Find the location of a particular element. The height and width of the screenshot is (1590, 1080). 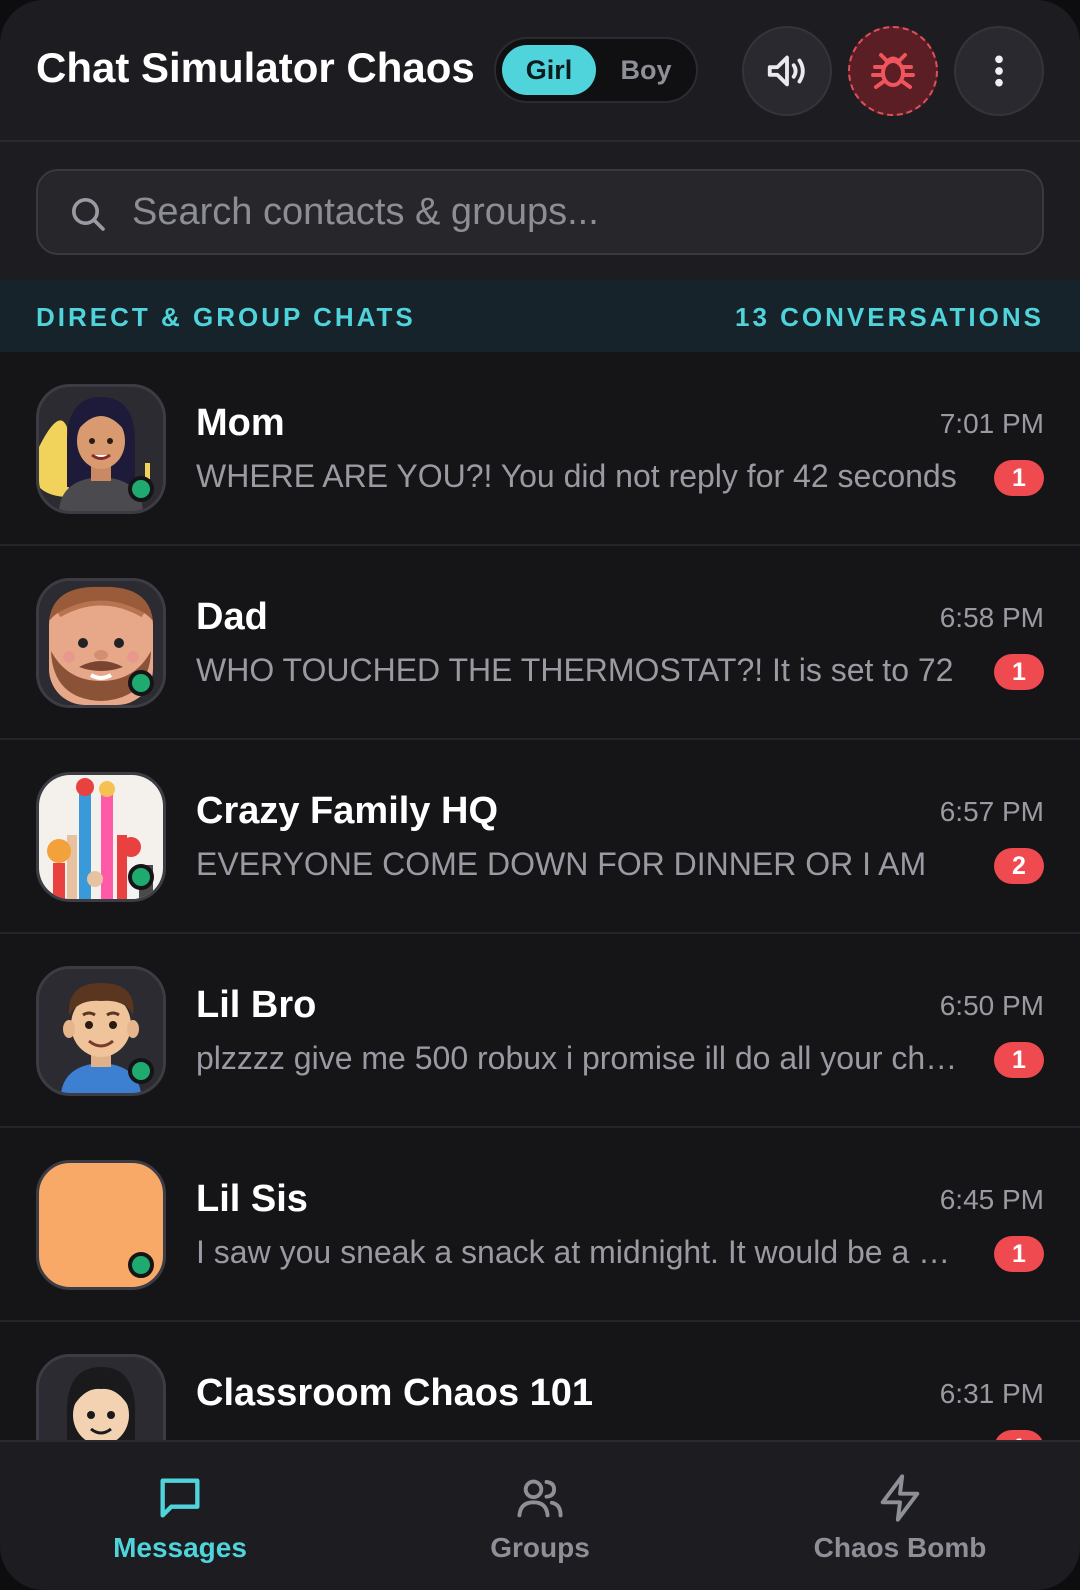

conversation-count: 13 CONVERSATIONS is located at coordinates (889, 317).